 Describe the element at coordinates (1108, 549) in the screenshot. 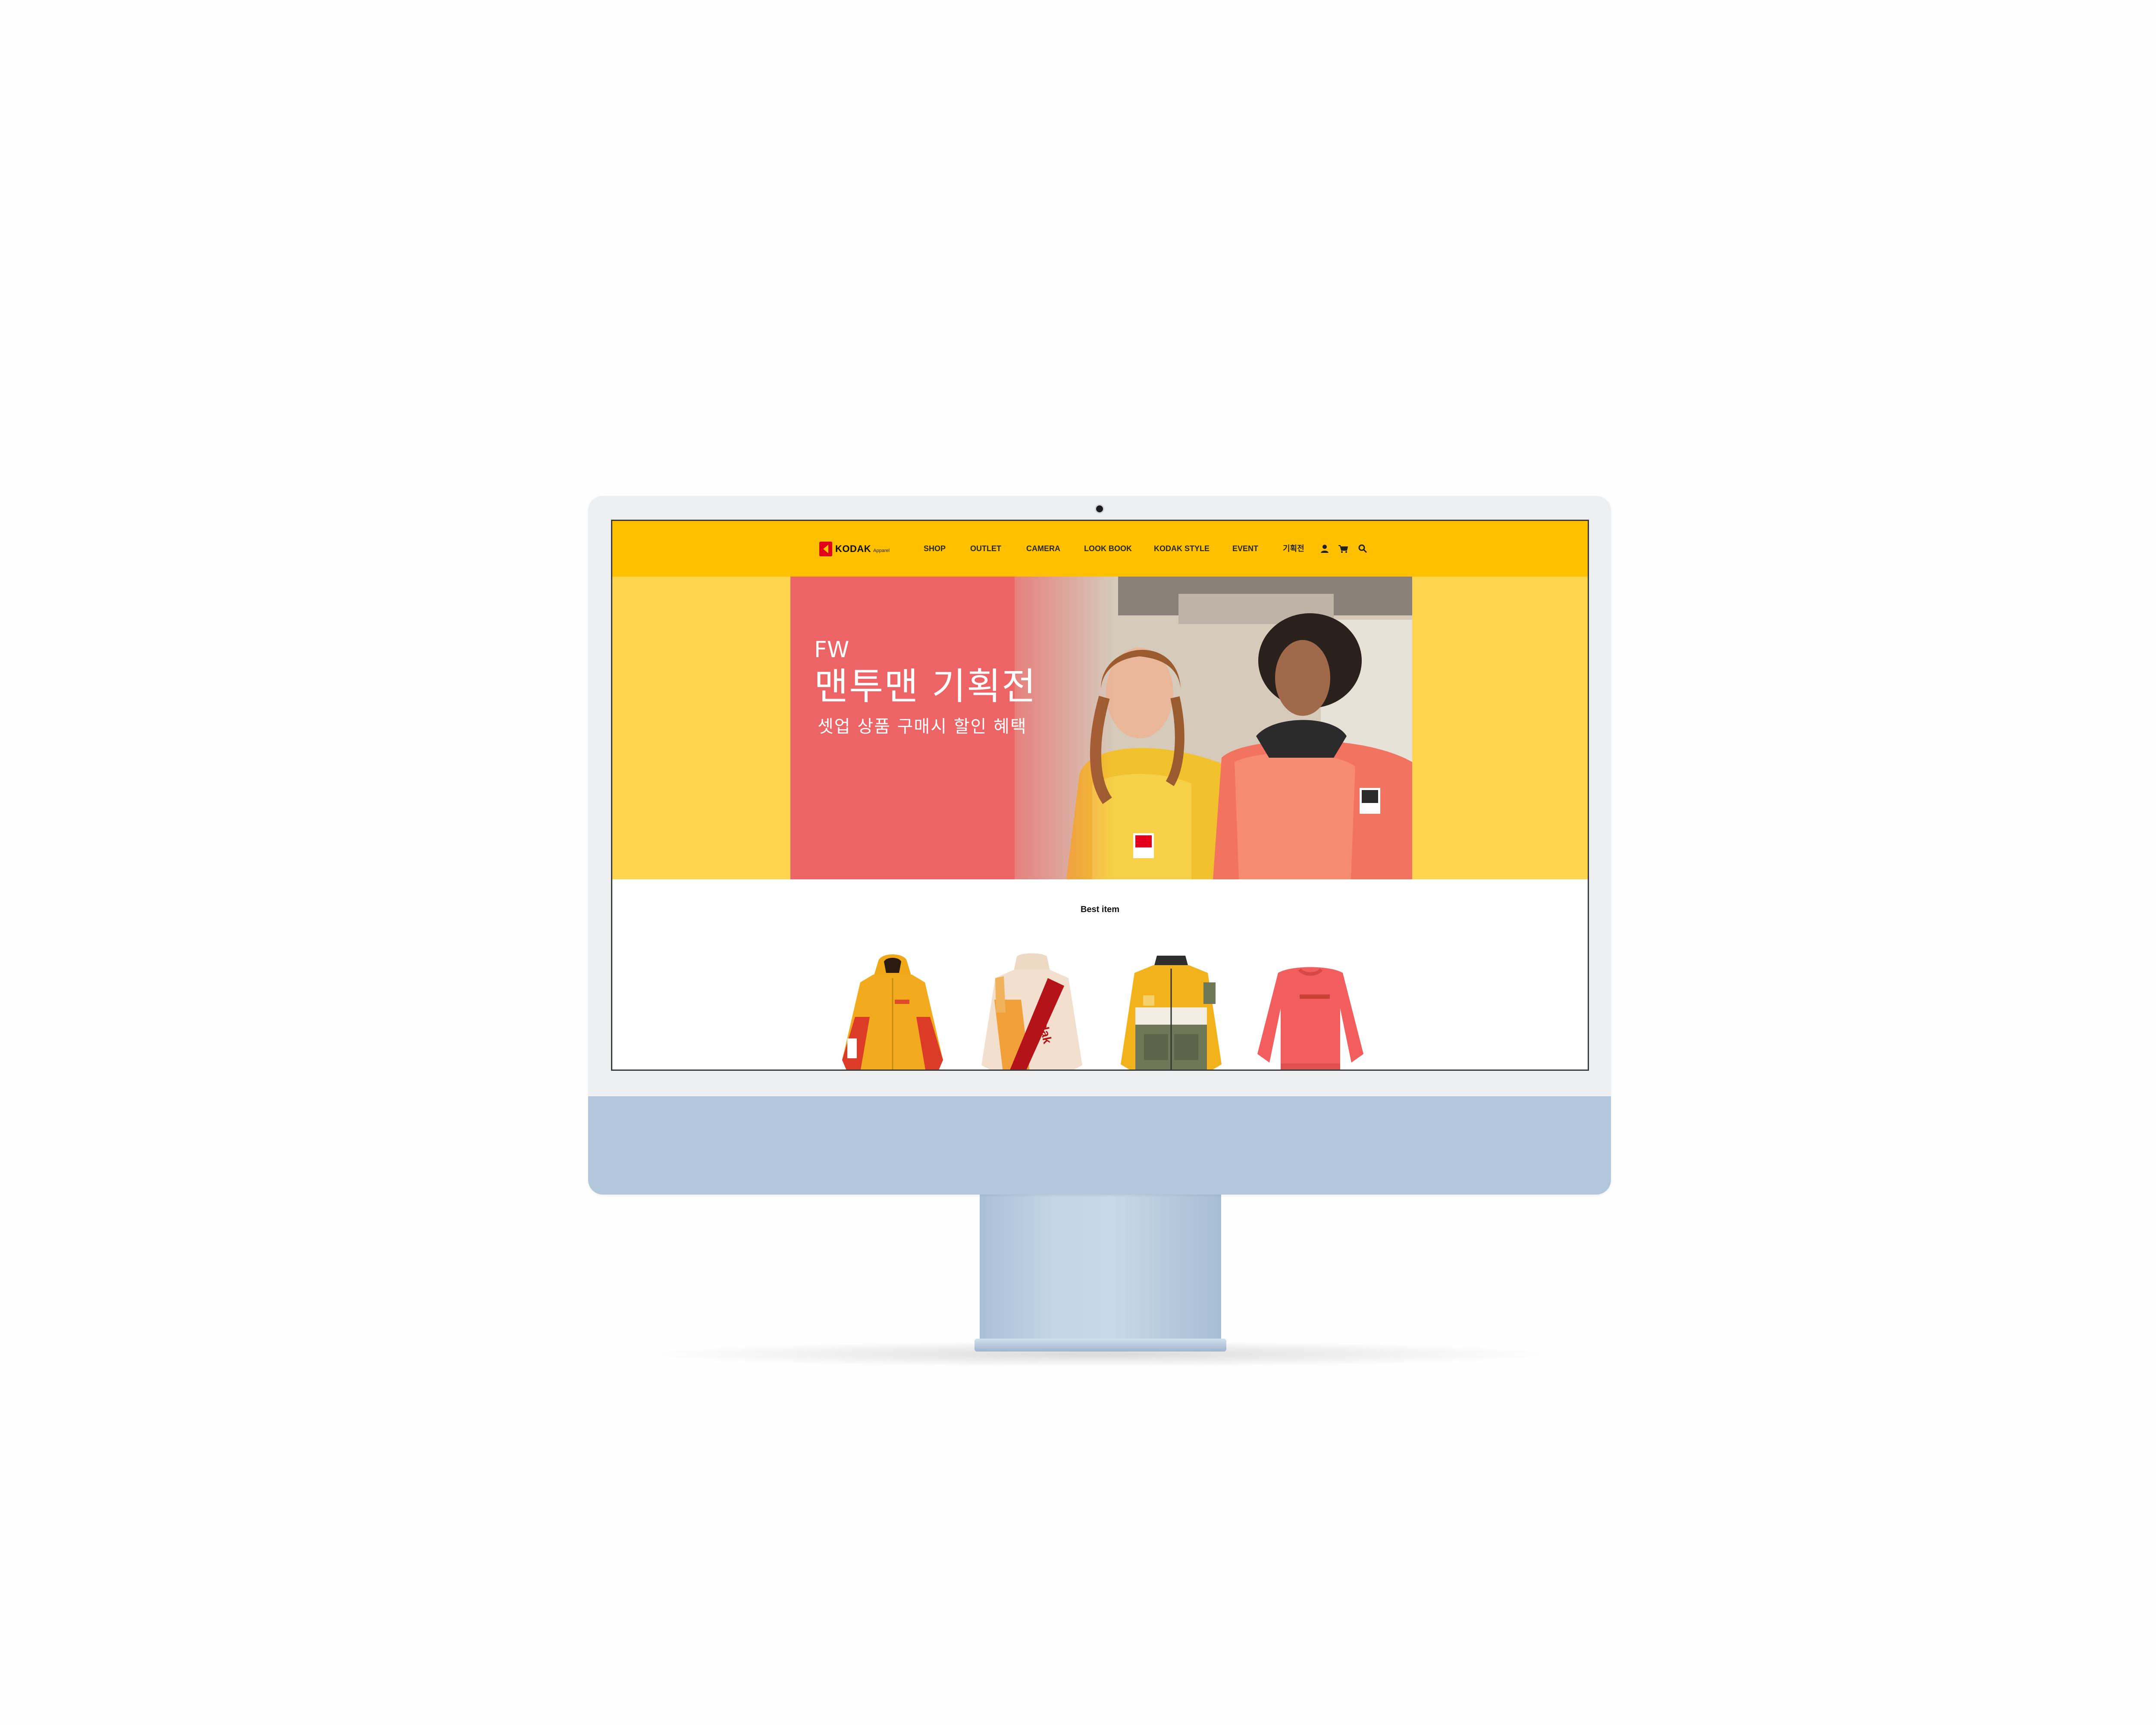

I see `nav-lookbook: LOOK BOOK` at that location.